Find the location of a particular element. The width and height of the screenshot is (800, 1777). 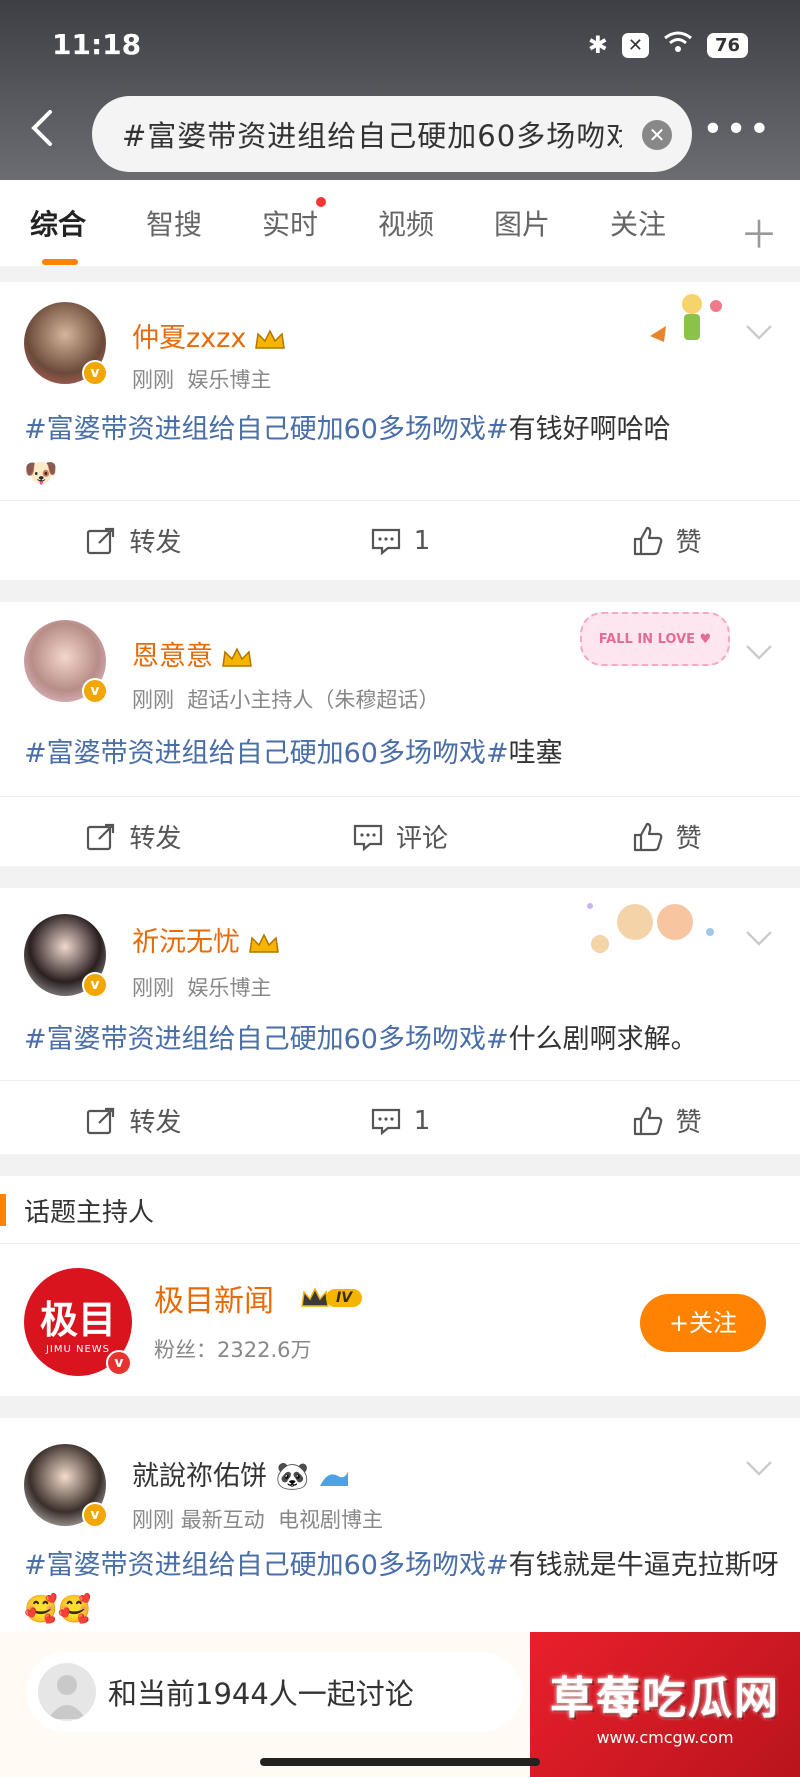

notification-dot is located at coordinates (321, 202).